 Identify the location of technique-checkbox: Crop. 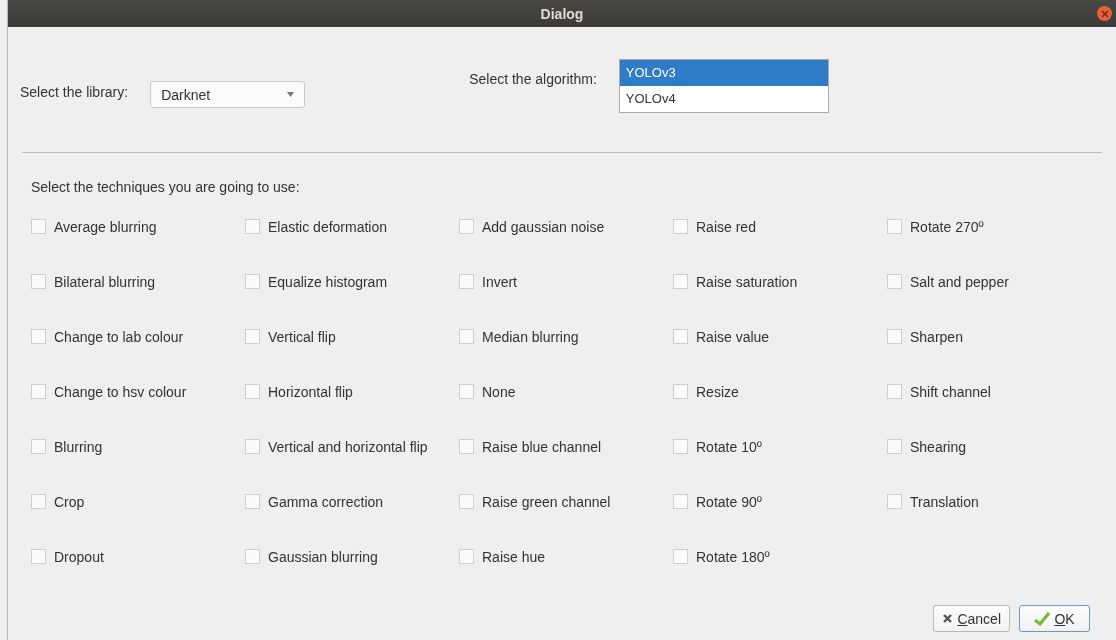
(138, 501).